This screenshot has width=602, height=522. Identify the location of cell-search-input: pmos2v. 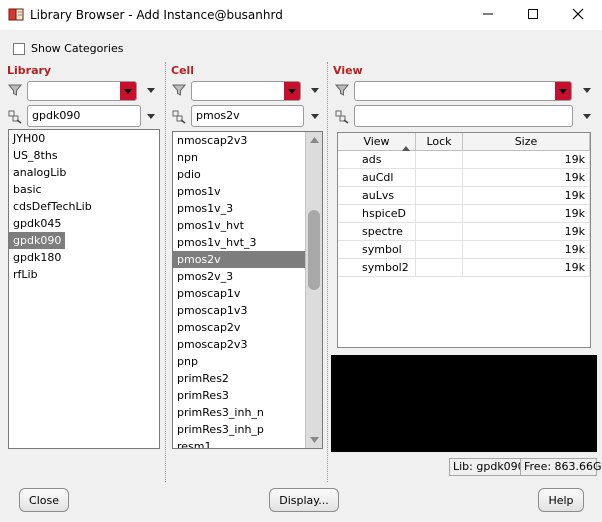
(247, 116).